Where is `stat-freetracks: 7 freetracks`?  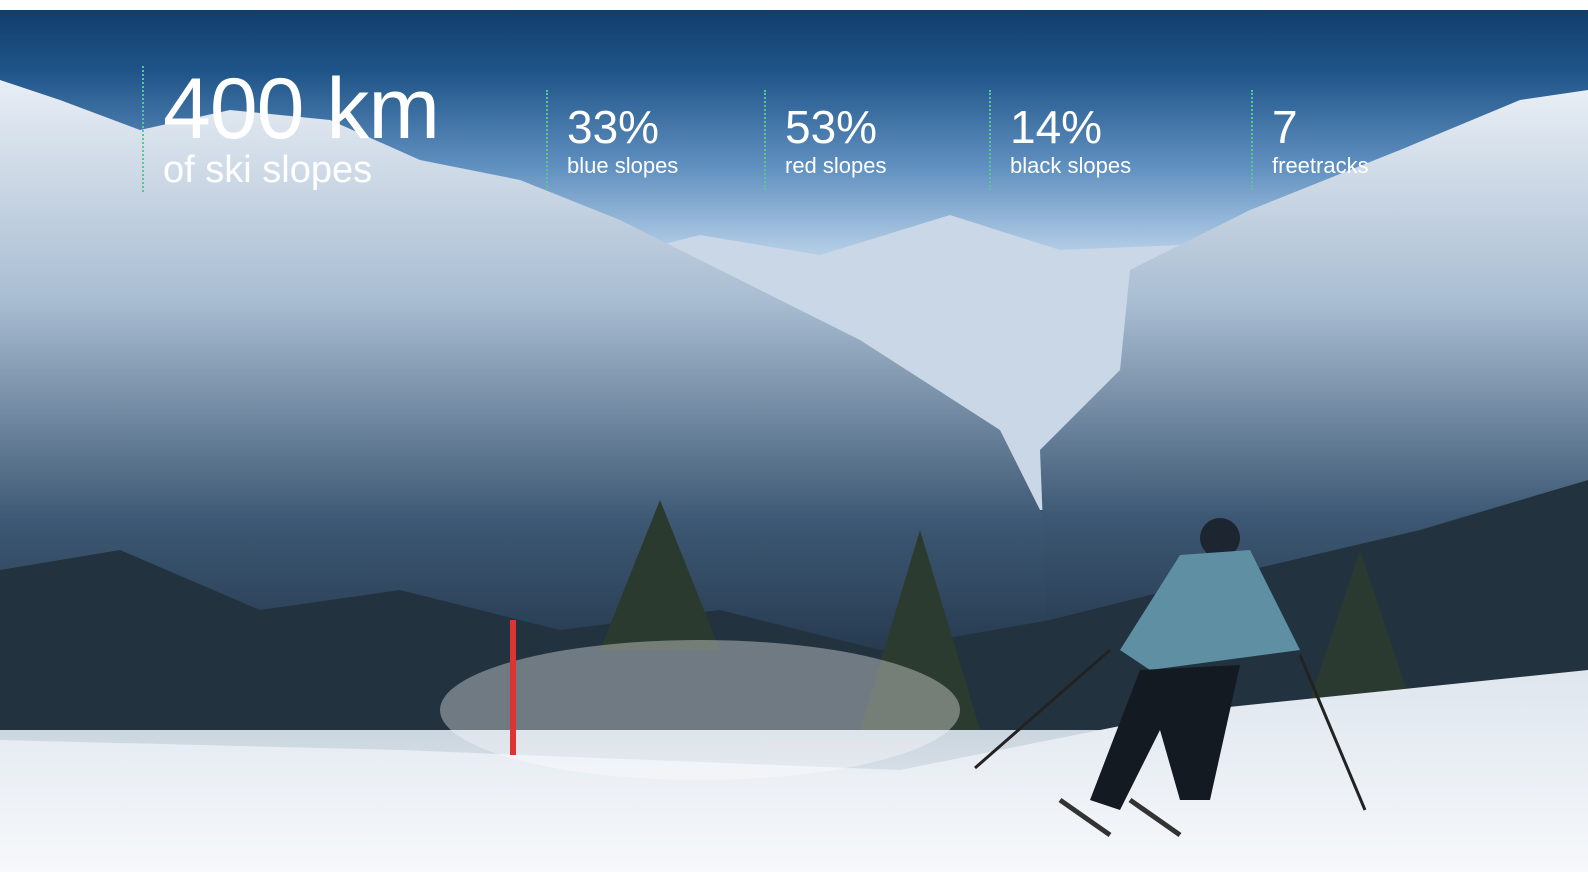
stat-freetracks: 7 freetracks is located at coordinates (1310, 140).